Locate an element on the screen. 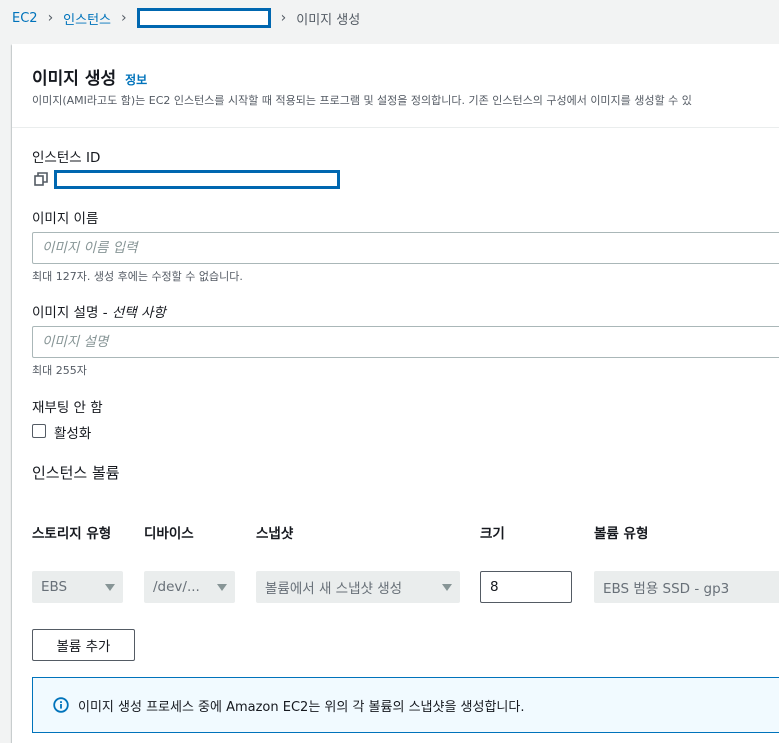 Image resolution: width=779 pixels, height=743 pixels. column-size: 크기 is located at coordinates (492, 534).